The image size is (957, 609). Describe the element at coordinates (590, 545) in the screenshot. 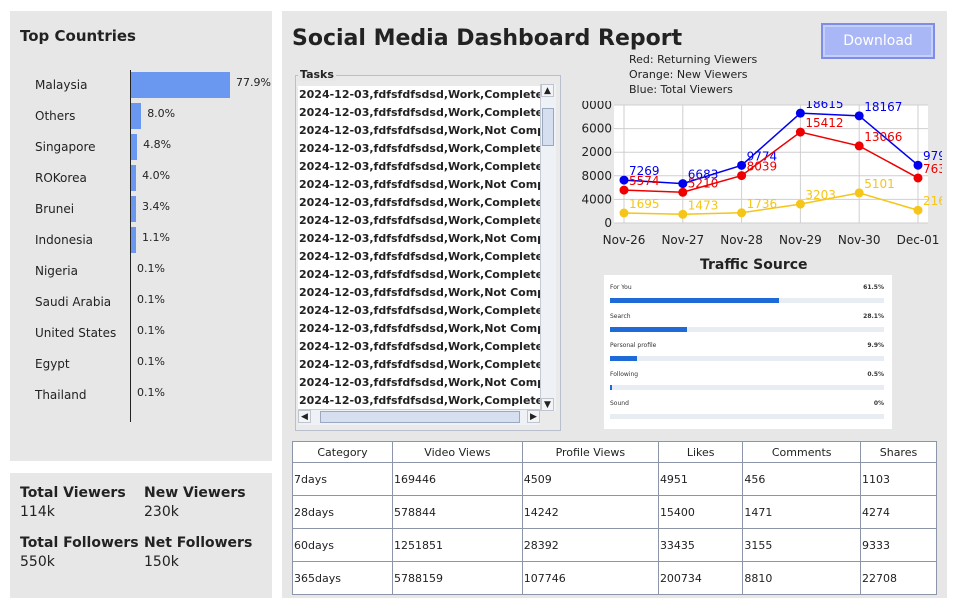

I see `table-cell: 28392` at that location.